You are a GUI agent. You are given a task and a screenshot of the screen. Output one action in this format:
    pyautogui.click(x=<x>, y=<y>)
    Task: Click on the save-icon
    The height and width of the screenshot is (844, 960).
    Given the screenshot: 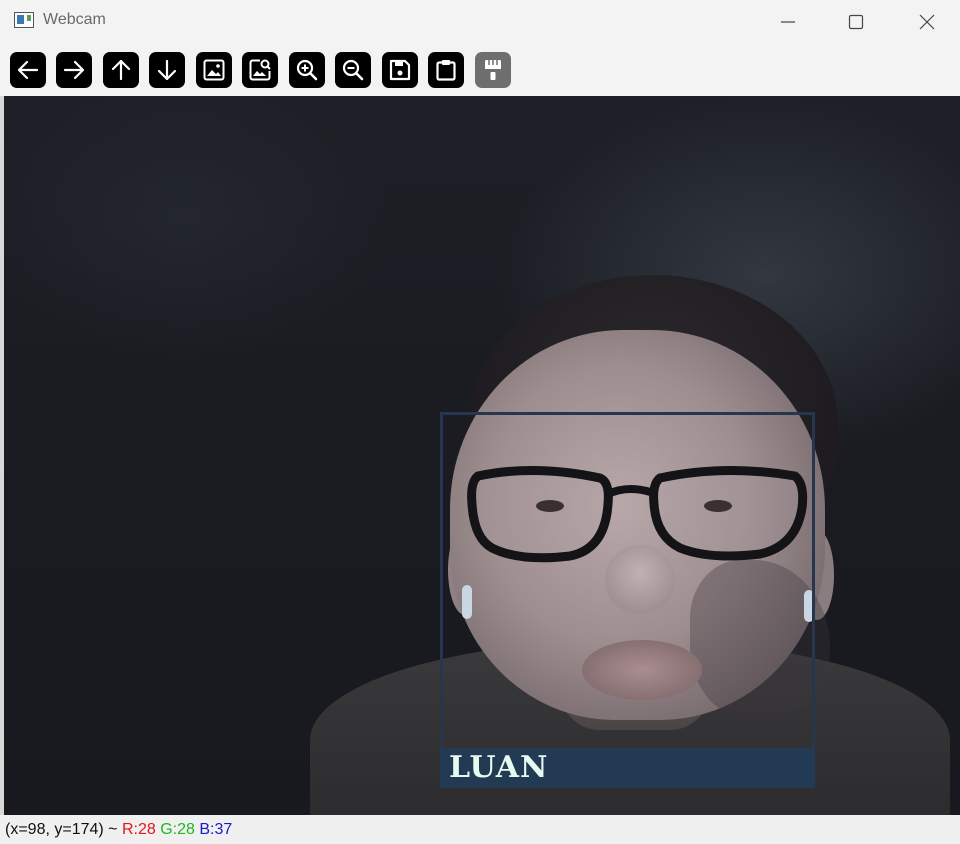 What is the action you would take?
    pyautogui.click(x=400, y=70)
    